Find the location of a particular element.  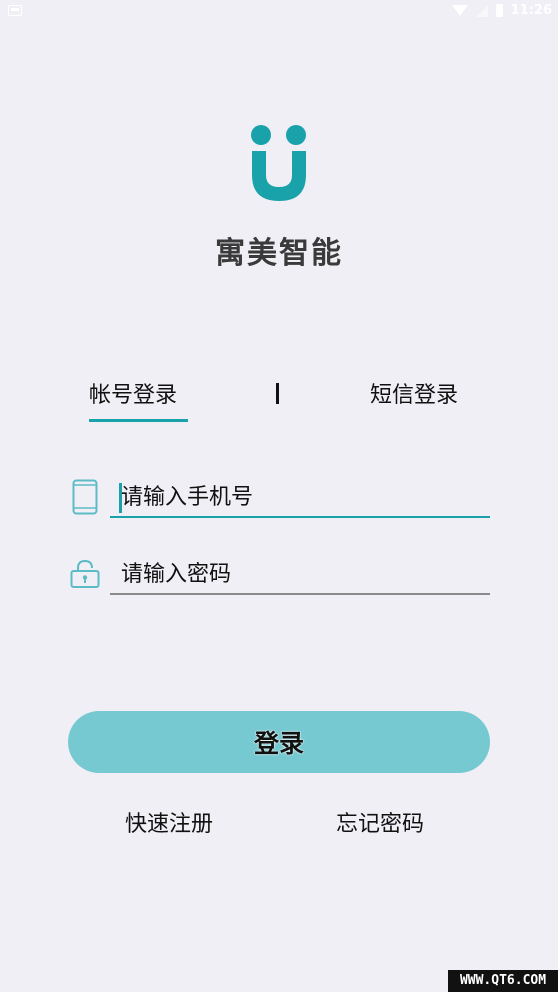

status-time: 11:26 is located at coordinates (531, 10).